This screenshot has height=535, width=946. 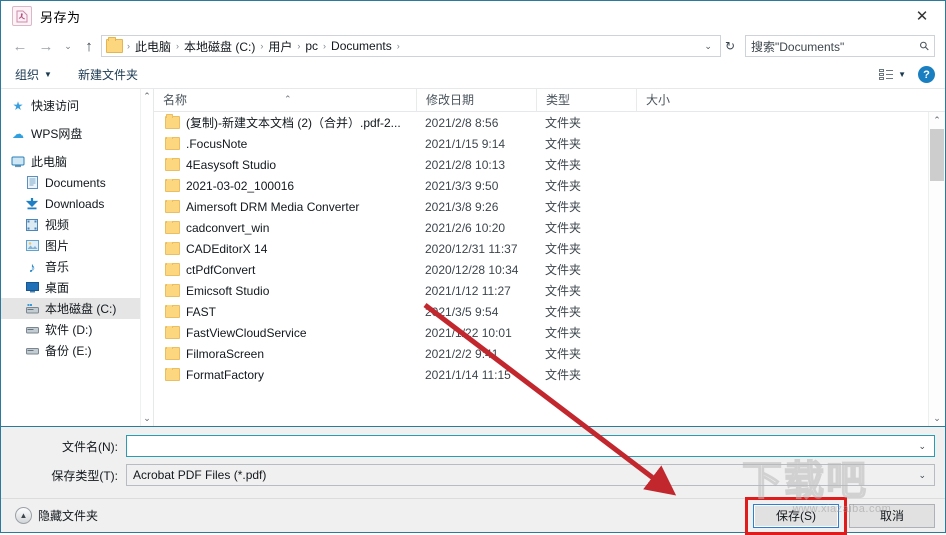 What do you see at coordinates (18, 133) in the screenshot?
I see `cloud-icon: ☁` at bounding box center [18, 133].